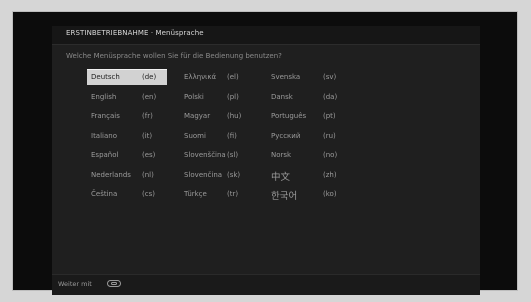  Describe the element at coordinates (233, 96) in the screenshot. I see `language-code: (pl)` at that location.